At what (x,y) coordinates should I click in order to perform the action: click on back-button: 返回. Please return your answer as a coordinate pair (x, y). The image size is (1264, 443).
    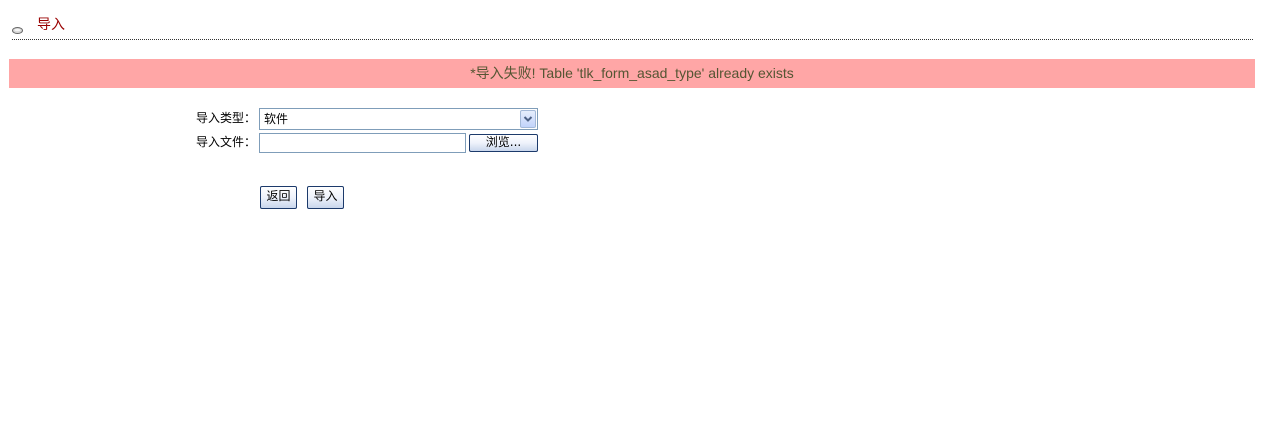
    Looking at the image, I should click on (278, 197).